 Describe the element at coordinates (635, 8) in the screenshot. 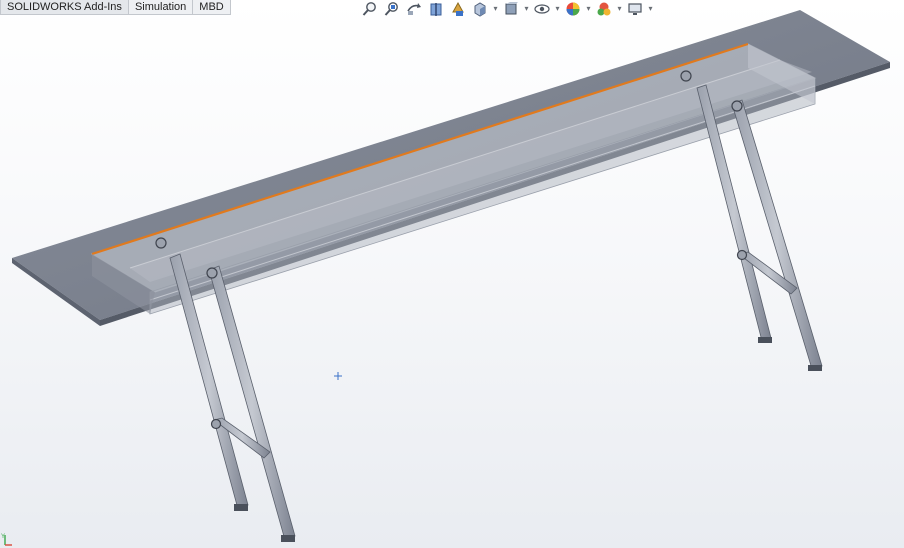

I see `view-settings-icon` at that location.